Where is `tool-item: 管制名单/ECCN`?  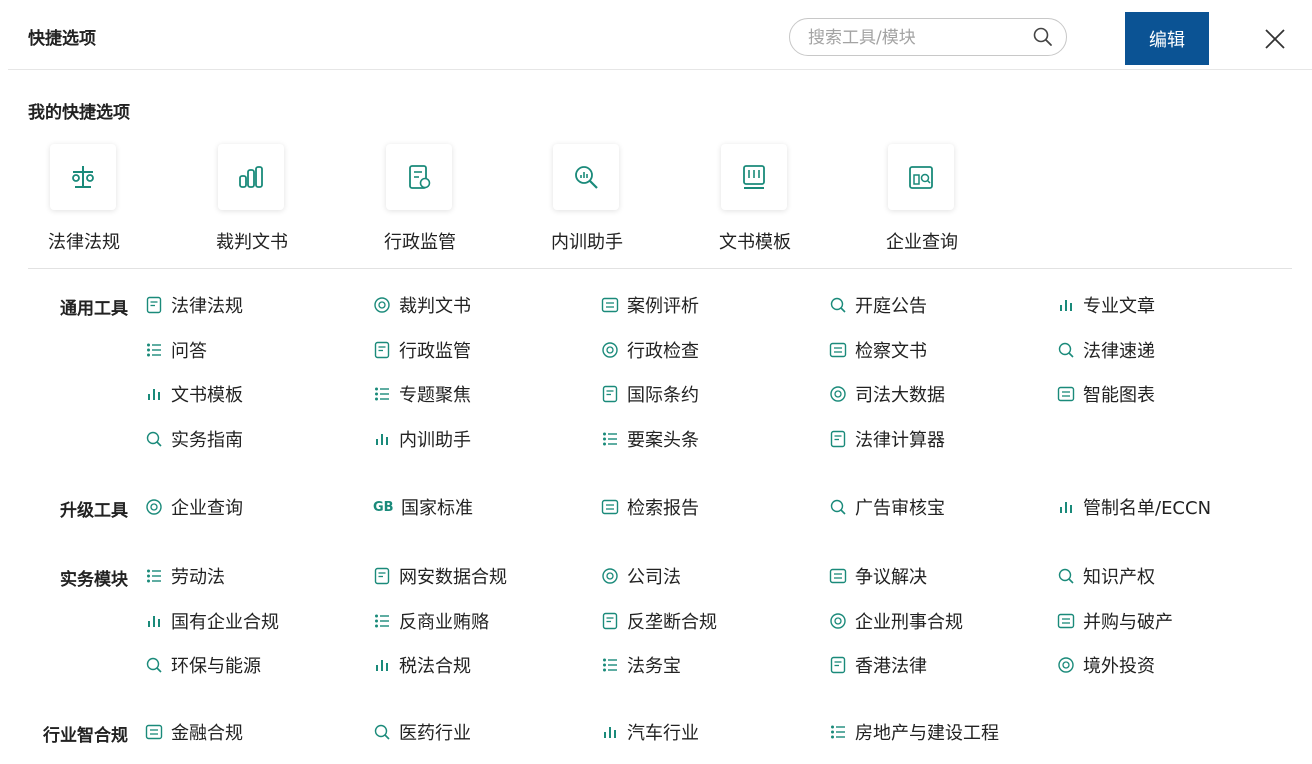
tool-item: 管制名单/ECCN is located at coordinates (1134, 507).